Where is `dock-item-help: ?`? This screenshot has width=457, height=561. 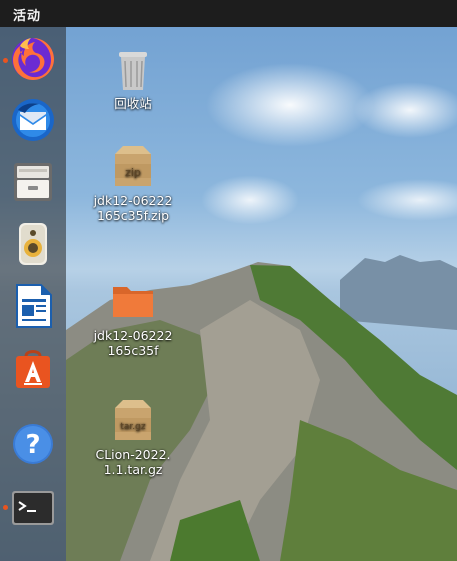
dock-item-help: ? is located at coordinates (33, 444).